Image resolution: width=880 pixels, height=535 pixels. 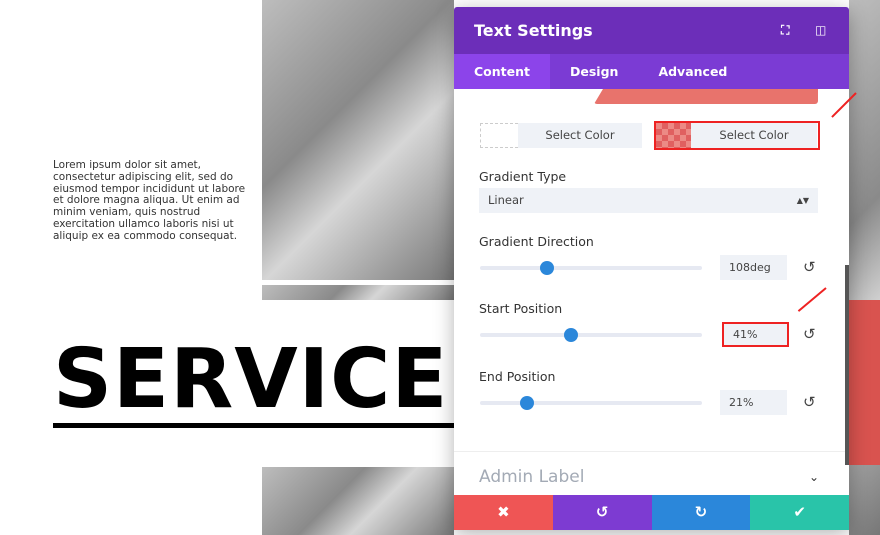 What do you see at coordinates (822, 30) in the screenshot?
I see `sidebar-toggle-icon: ◫` at bounding box center [822, 30].